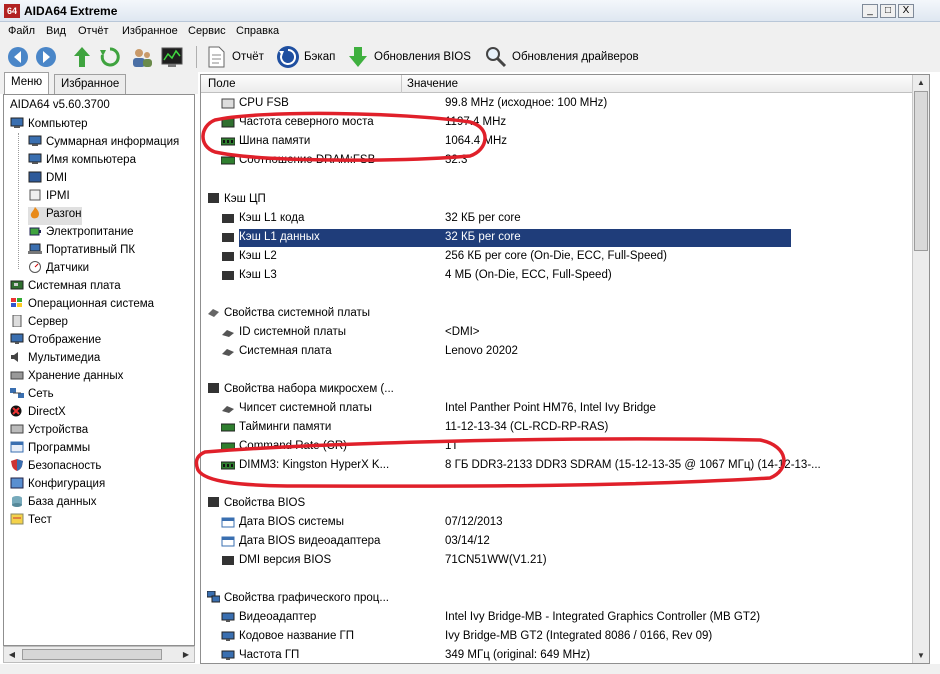  I want to click on tree-node-display: Отображение, so click(55, 342).